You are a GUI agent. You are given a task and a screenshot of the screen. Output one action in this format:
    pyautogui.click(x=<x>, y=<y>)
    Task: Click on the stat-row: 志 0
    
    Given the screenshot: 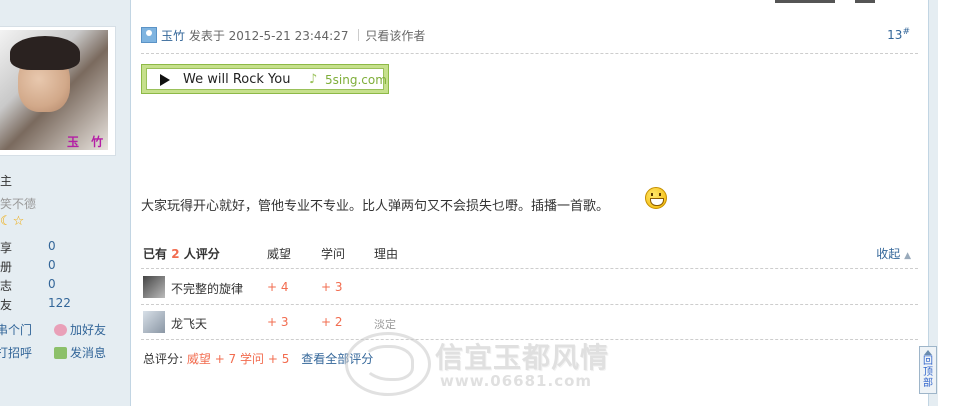 What is the action you would take?
    pyautogui.click(x=64, y=286)
    